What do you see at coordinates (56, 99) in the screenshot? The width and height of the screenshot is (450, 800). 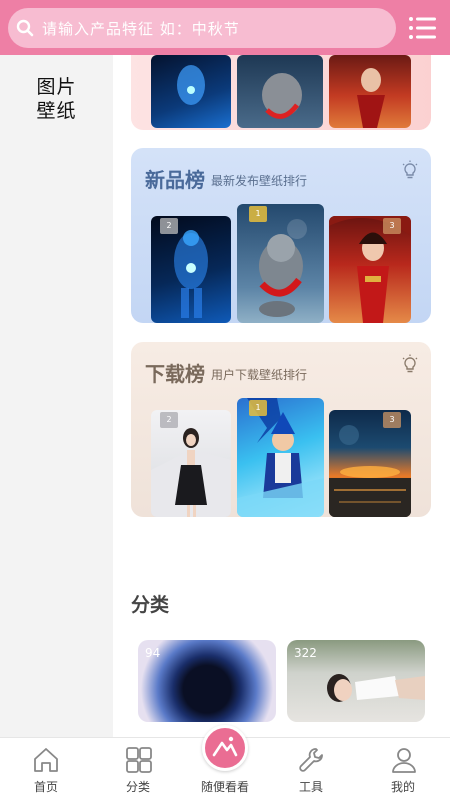 I see `sidebar-item-wallpaper: 图片 壁纸` at bounding box center [56, 99].